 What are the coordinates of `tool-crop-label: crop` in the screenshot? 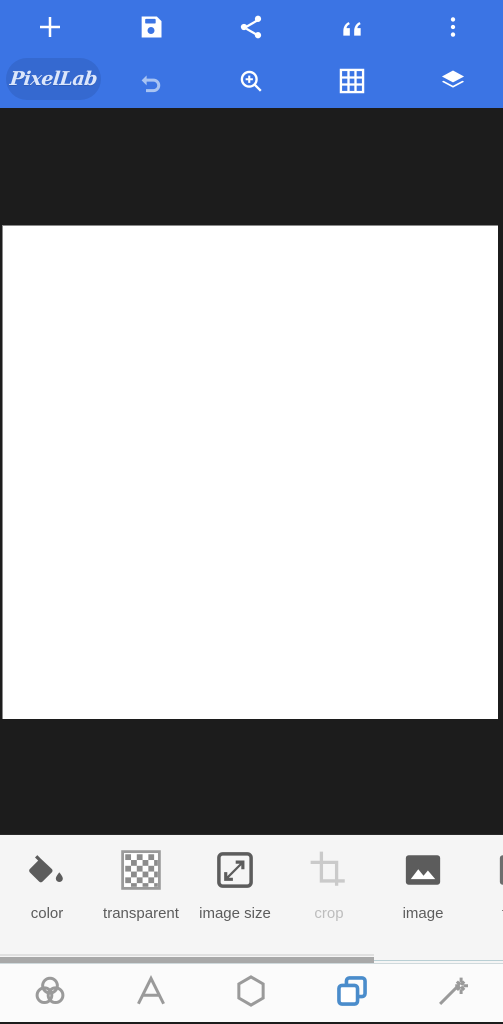 It's located at (329, 913).